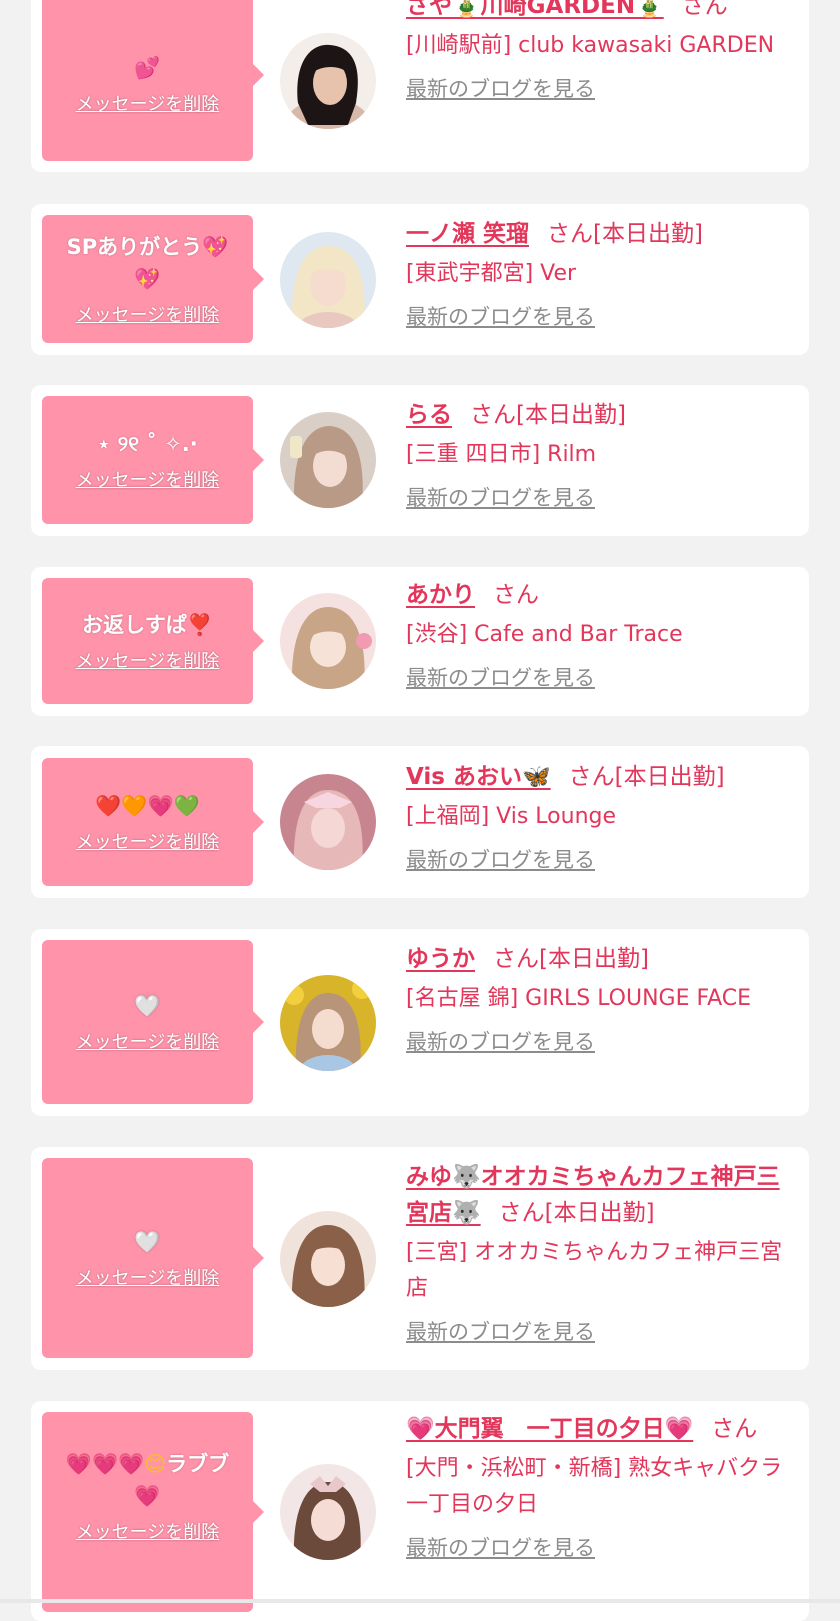 The width and height of the screenshot is (840, 1621). I want to click on name-line: 一ノ瀬 笑瑠 さん[本日出勤], so click(596, 234).